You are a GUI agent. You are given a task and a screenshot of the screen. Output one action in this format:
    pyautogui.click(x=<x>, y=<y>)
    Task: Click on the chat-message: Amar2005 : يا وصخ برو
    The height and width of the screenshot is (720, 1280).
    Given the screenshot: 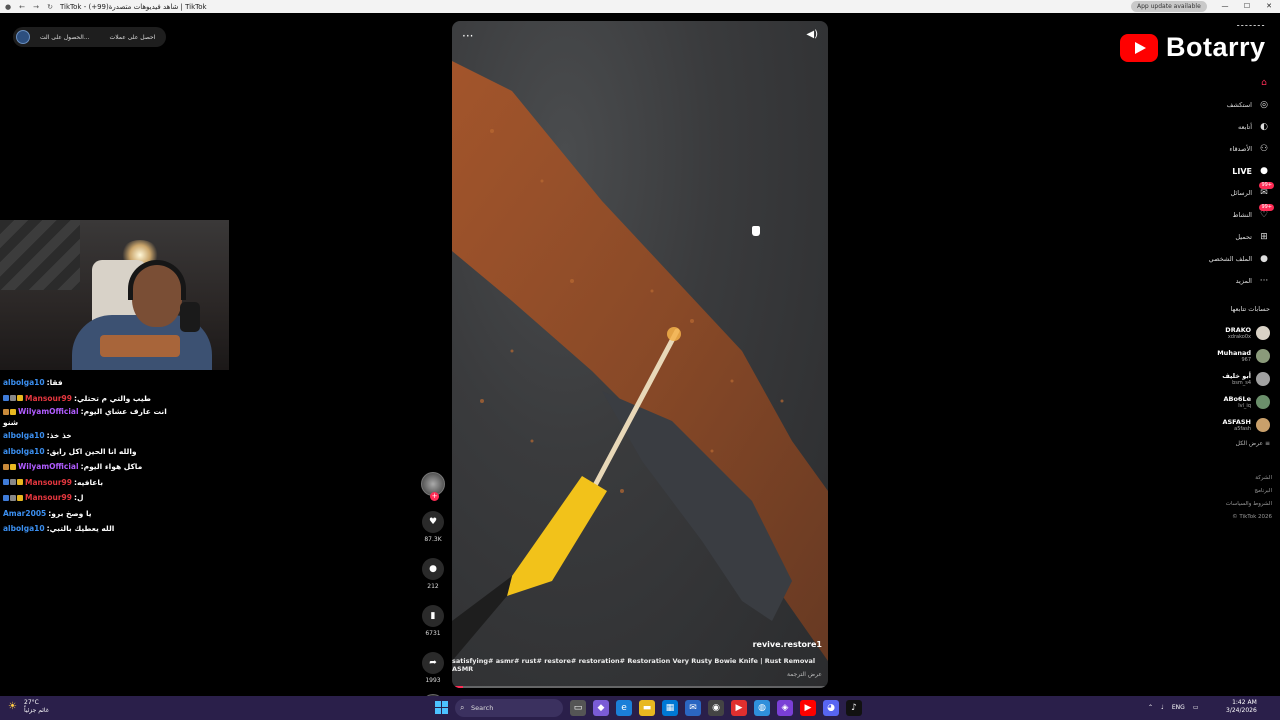 What is the action you would take?
    pyautogui.click(x=47, y=513)
    